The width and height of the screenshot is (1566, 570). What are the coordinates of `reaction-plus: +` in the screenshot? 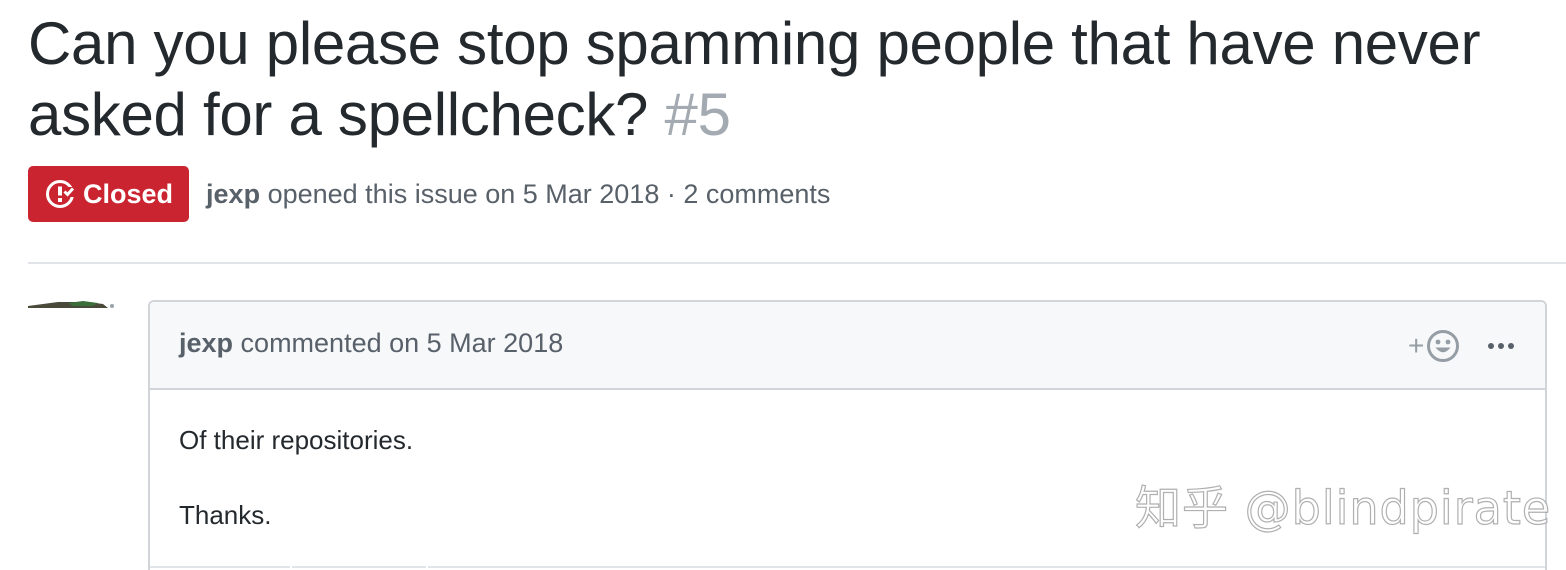 It's located at (1416, 345).